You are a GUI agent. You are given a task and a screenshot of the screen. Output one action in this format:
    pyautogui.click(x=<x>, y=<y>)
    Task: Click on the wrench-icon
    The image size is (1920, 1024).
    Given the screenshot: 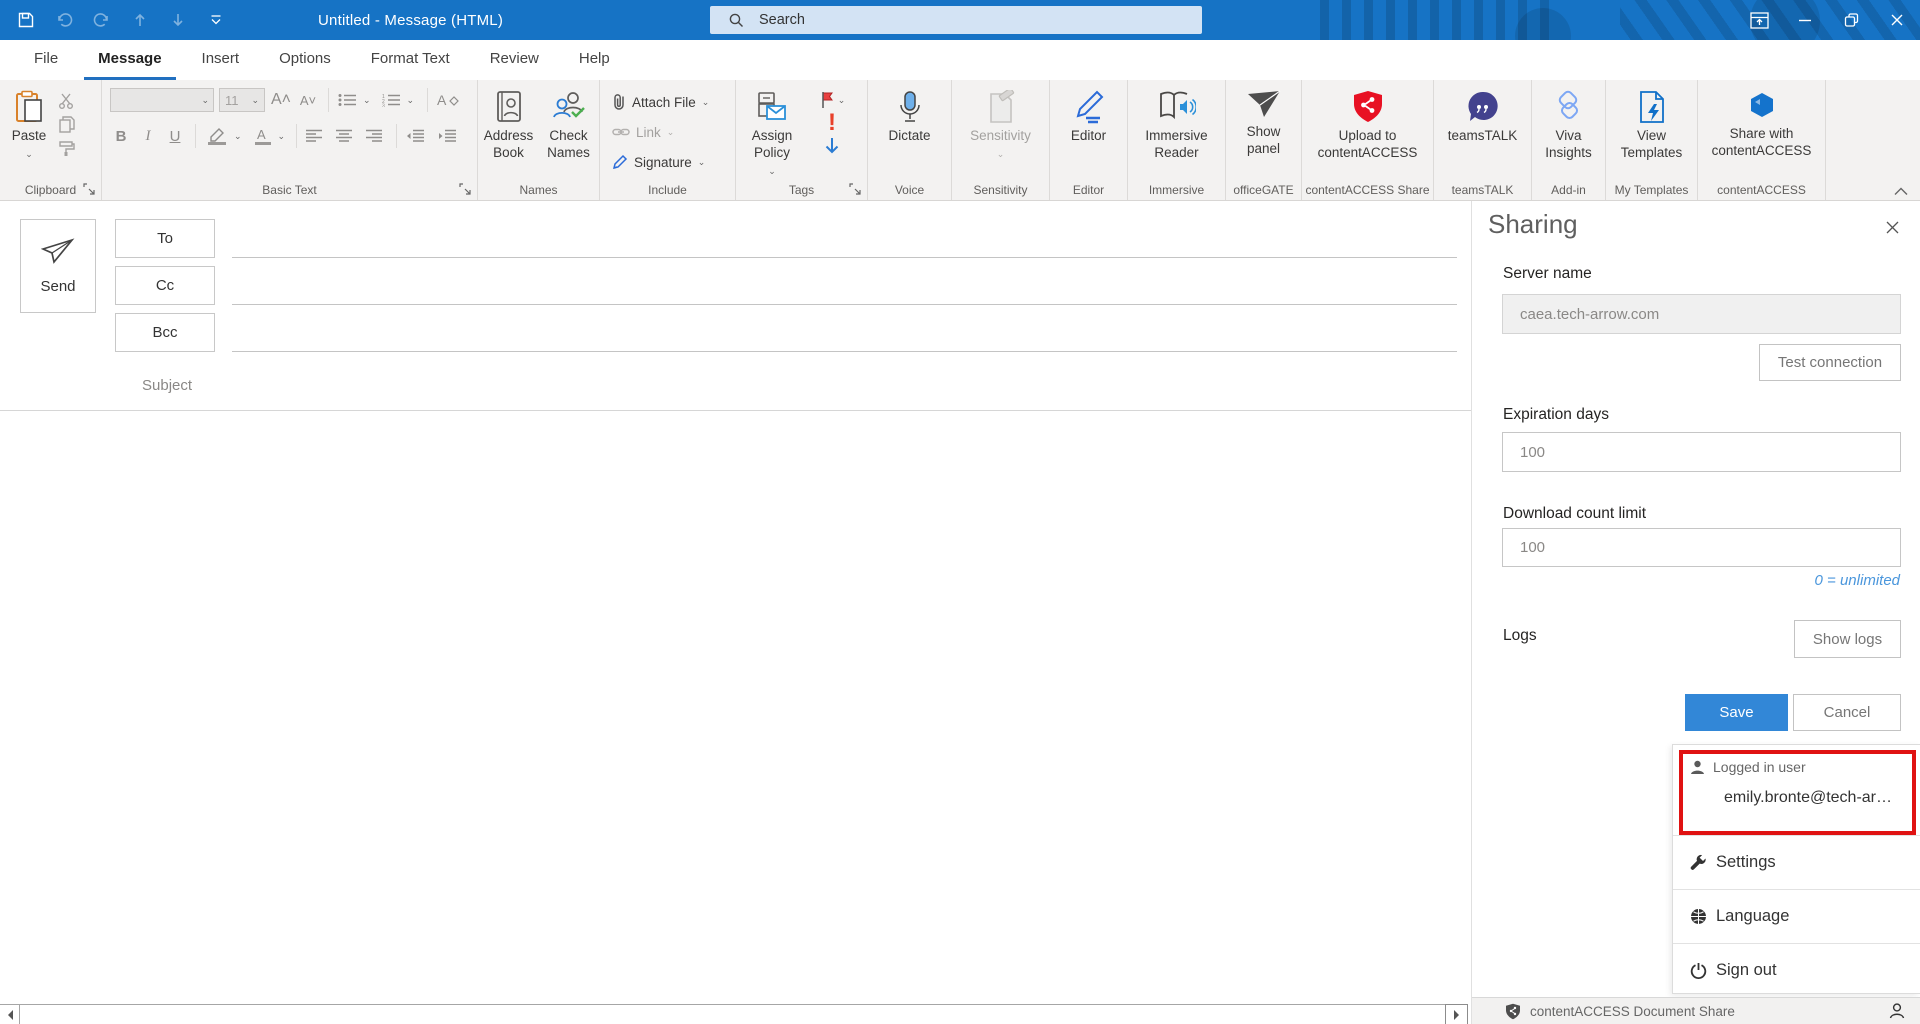 What is the action you would take?
    pyautogui.click(x=1698, y=862)
    